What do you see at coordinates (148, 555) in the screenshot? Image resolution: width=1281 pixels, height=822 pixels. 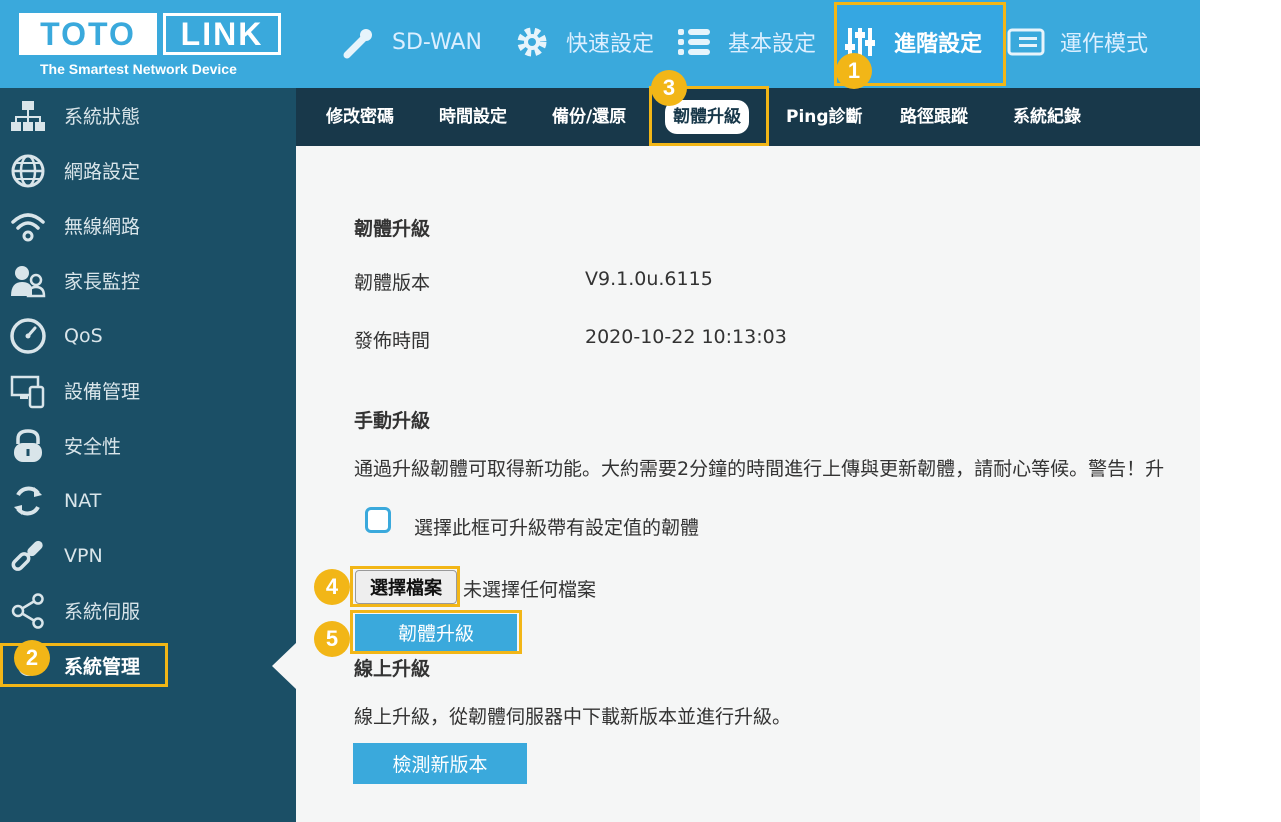 I see `sidebar-item-vpn: VPN` at bounding box center [148, 555].